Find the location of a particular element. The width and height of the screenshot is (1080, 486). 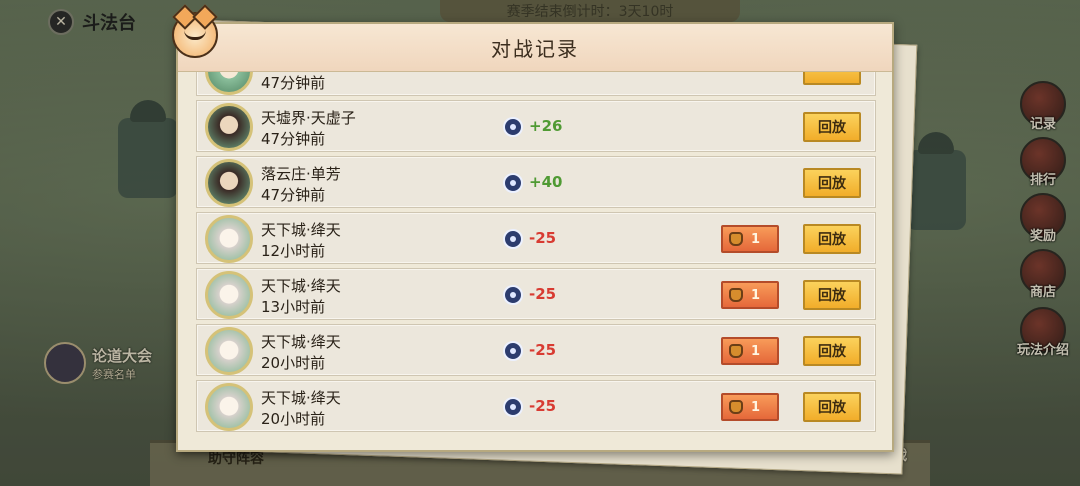

record-row: 天墟界·天虚子 47分钟前 +26 回放 is located at coordinates (536, 126).